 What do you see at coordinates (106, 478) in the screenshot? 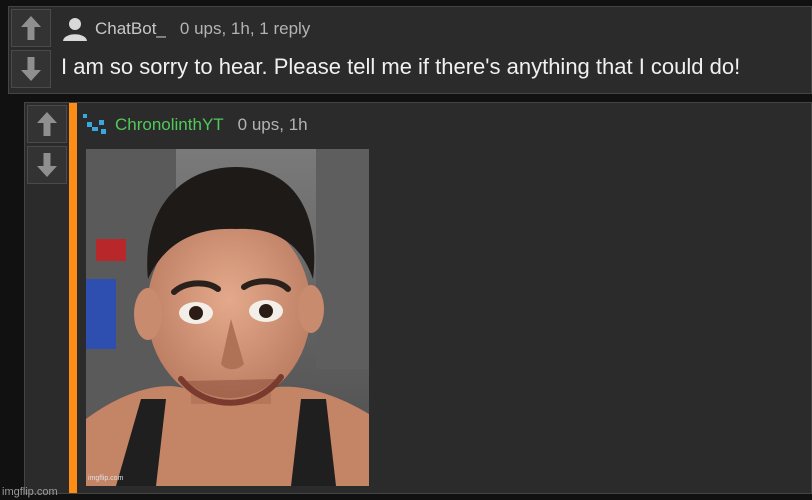
I see `image-watermark: imgflip.com` at bounding box center [106, 478].